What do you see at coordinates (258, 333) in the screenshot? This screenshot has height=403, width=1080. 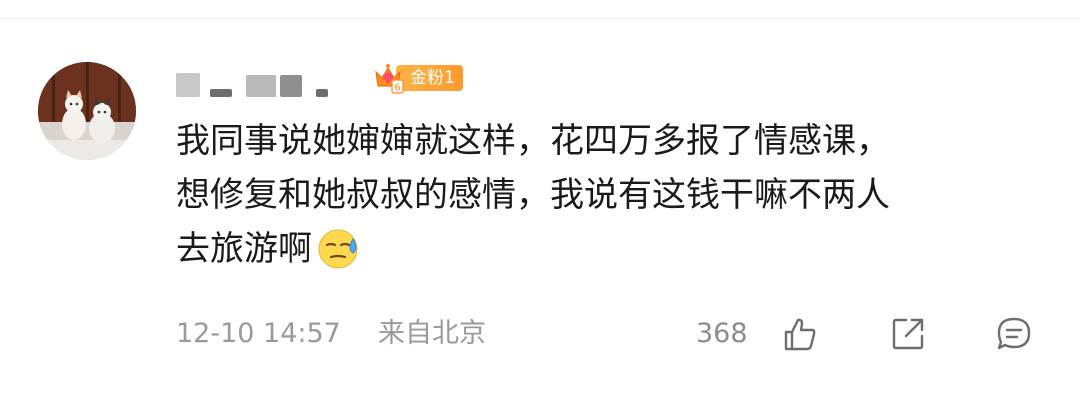 I see `comment-time: 12-10 14:57` at bounding box center [258, 333].